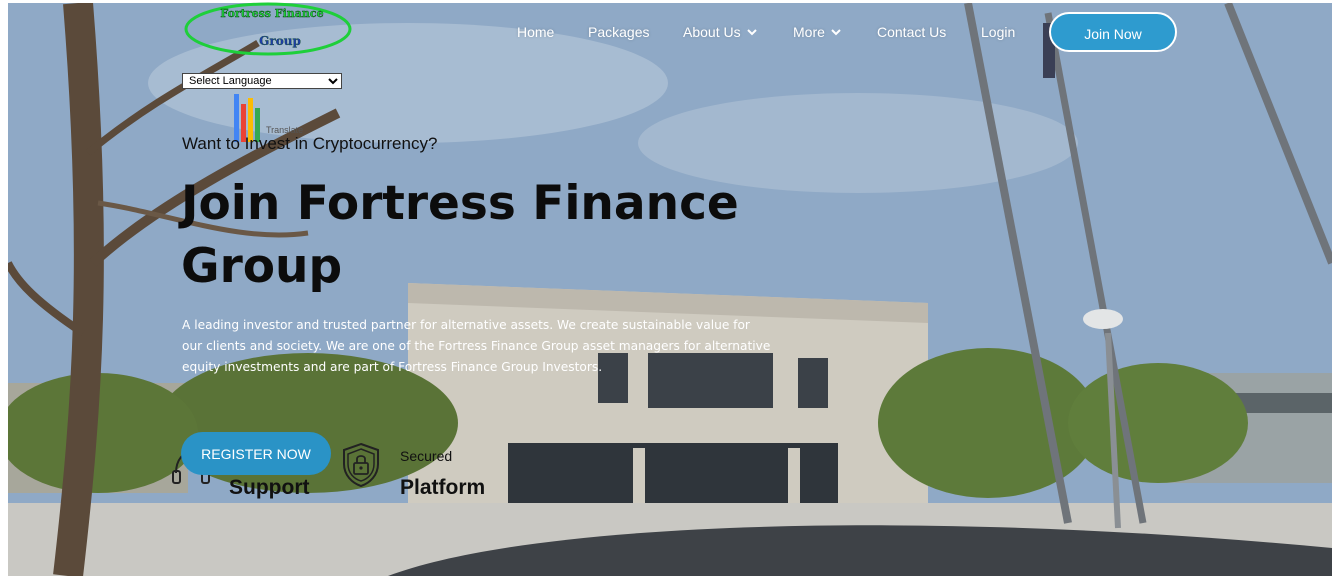 The image size is (1332, 578). What do you see at coordinates (618, 32) in the screenshot?
I see `nav-packages: Packages` at bounding box center [618, 32].